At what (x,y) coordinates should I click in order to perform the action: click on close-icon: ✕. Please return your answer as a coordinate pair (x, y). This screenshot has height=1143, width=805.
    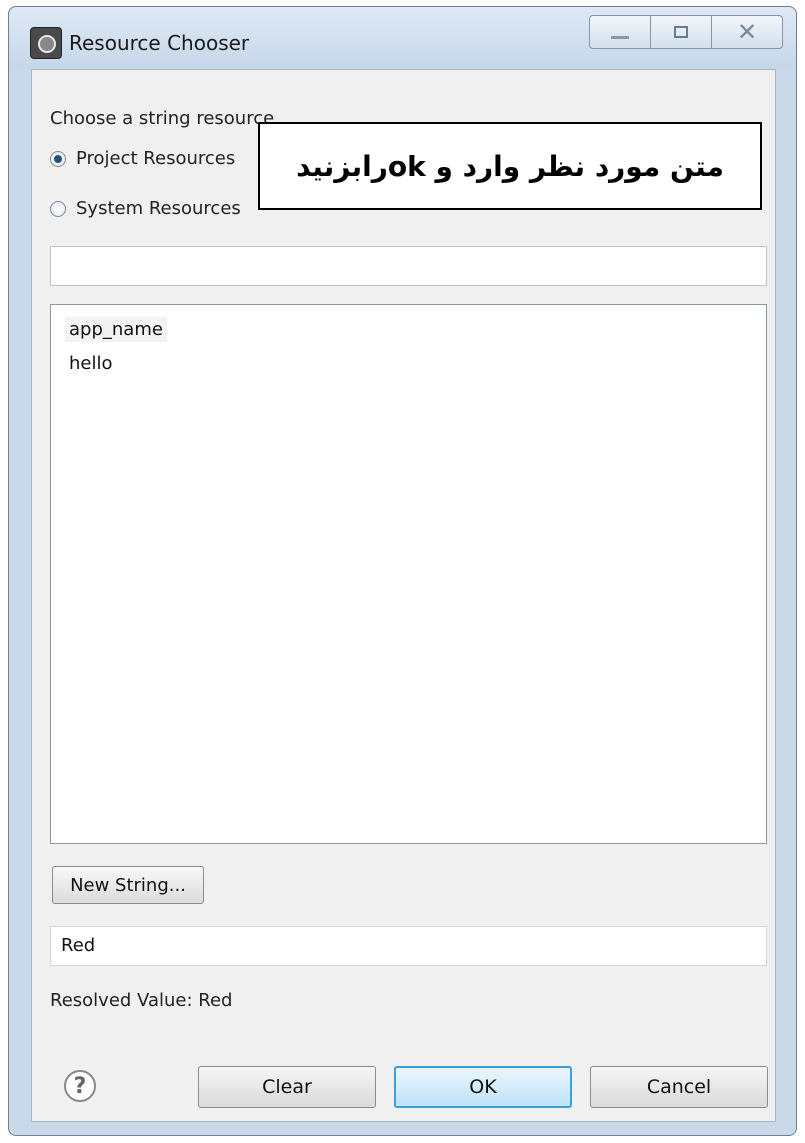
    Looking at the image, I should click on (747, 32).